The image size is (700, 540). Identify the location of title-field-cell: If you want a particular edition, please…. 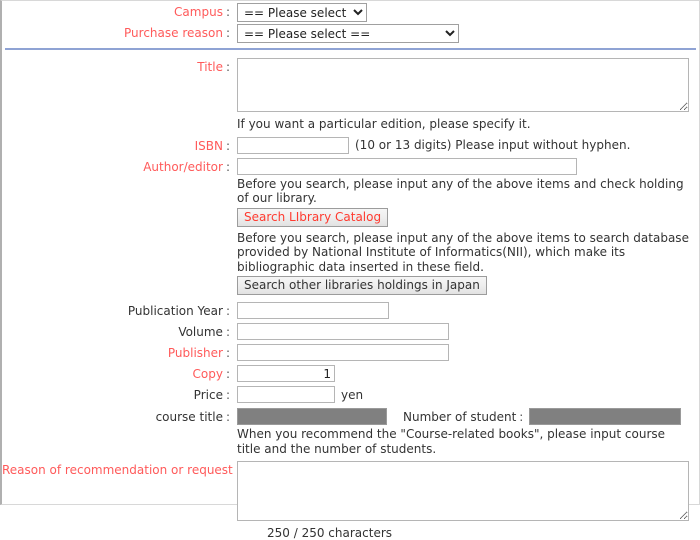
(464, 94).